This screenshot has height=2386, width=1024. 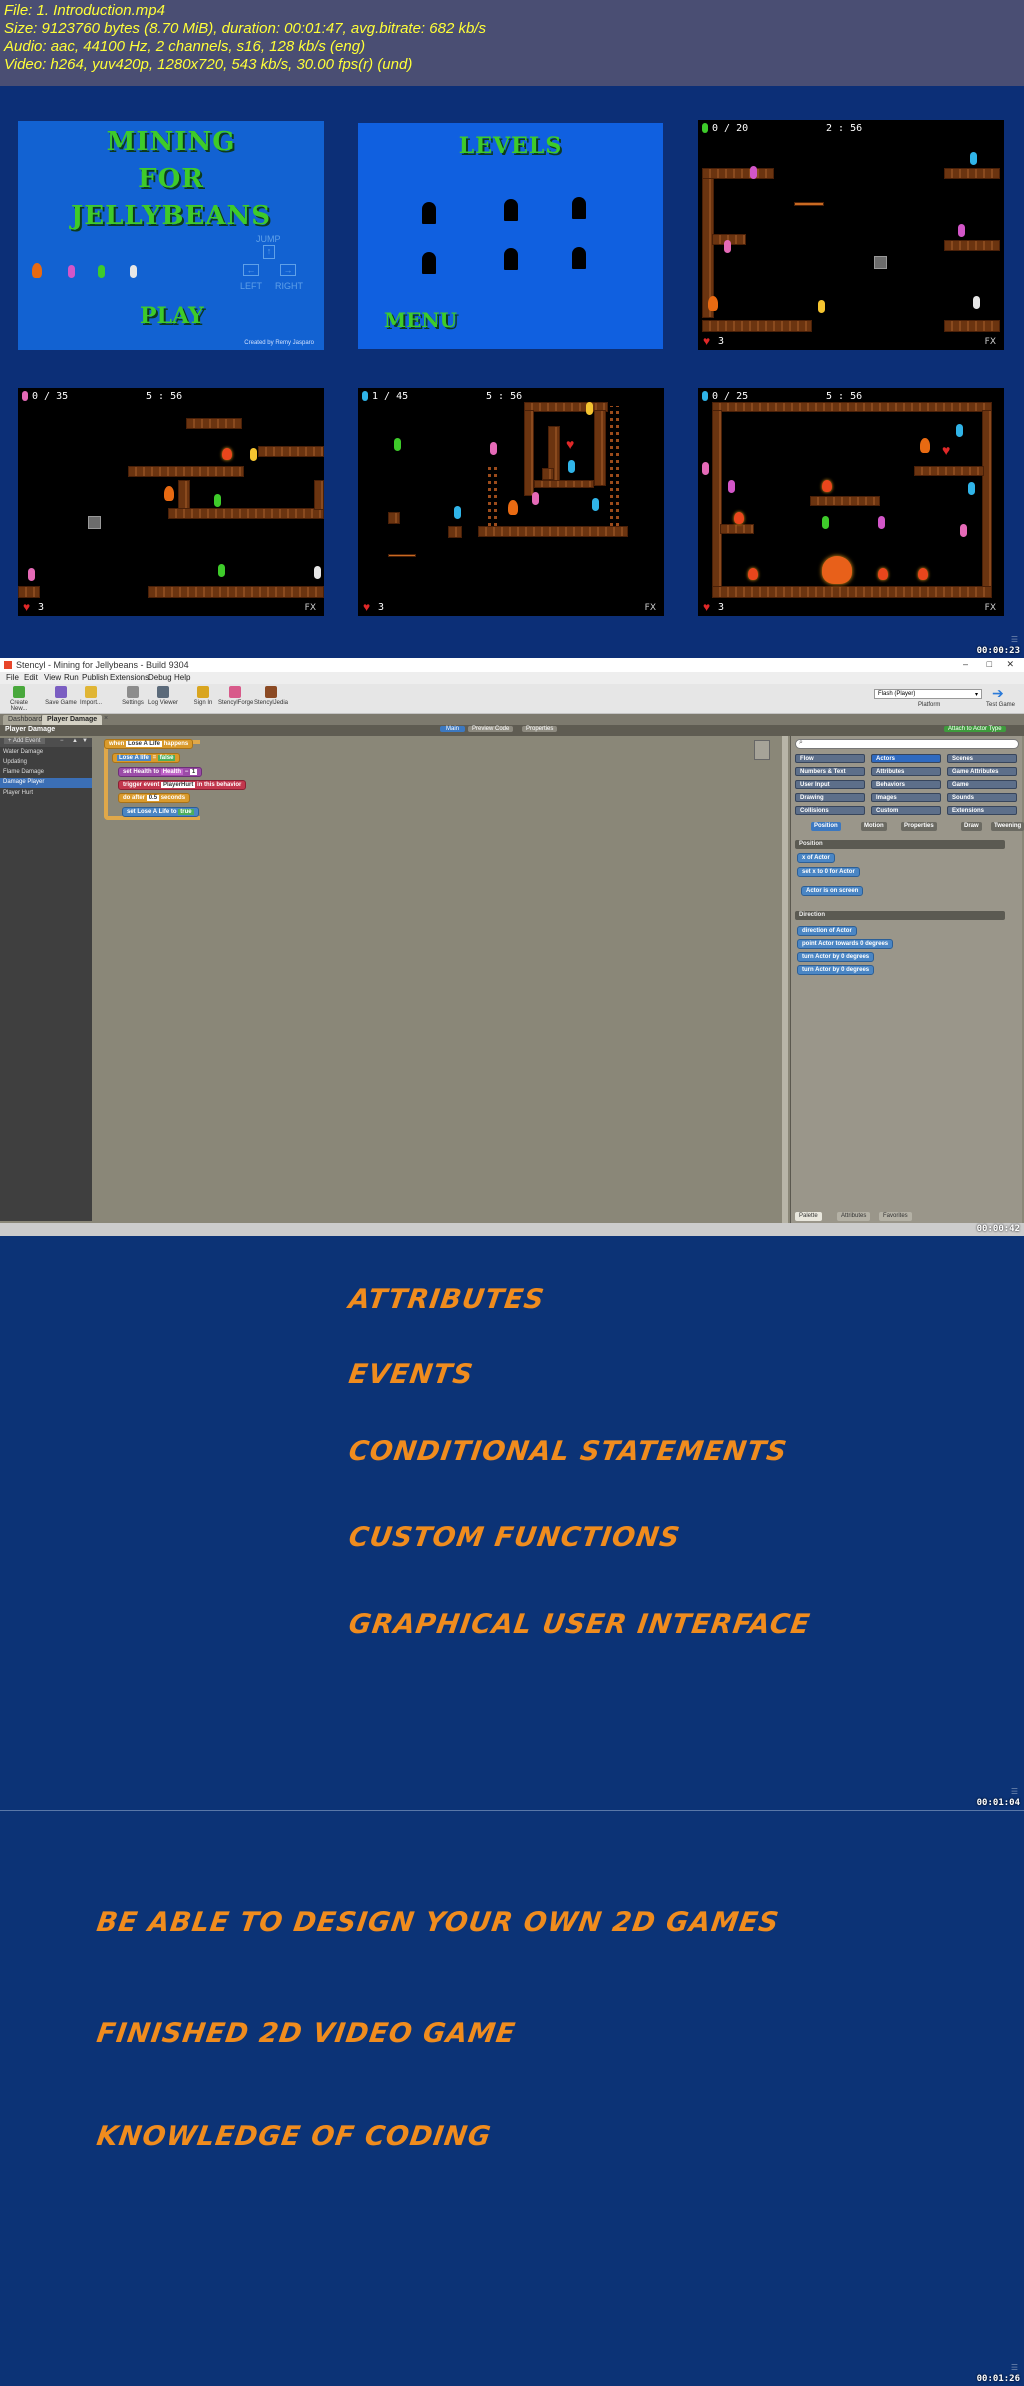 I want to click on jellybean-icon, so click(x=705, y=396).